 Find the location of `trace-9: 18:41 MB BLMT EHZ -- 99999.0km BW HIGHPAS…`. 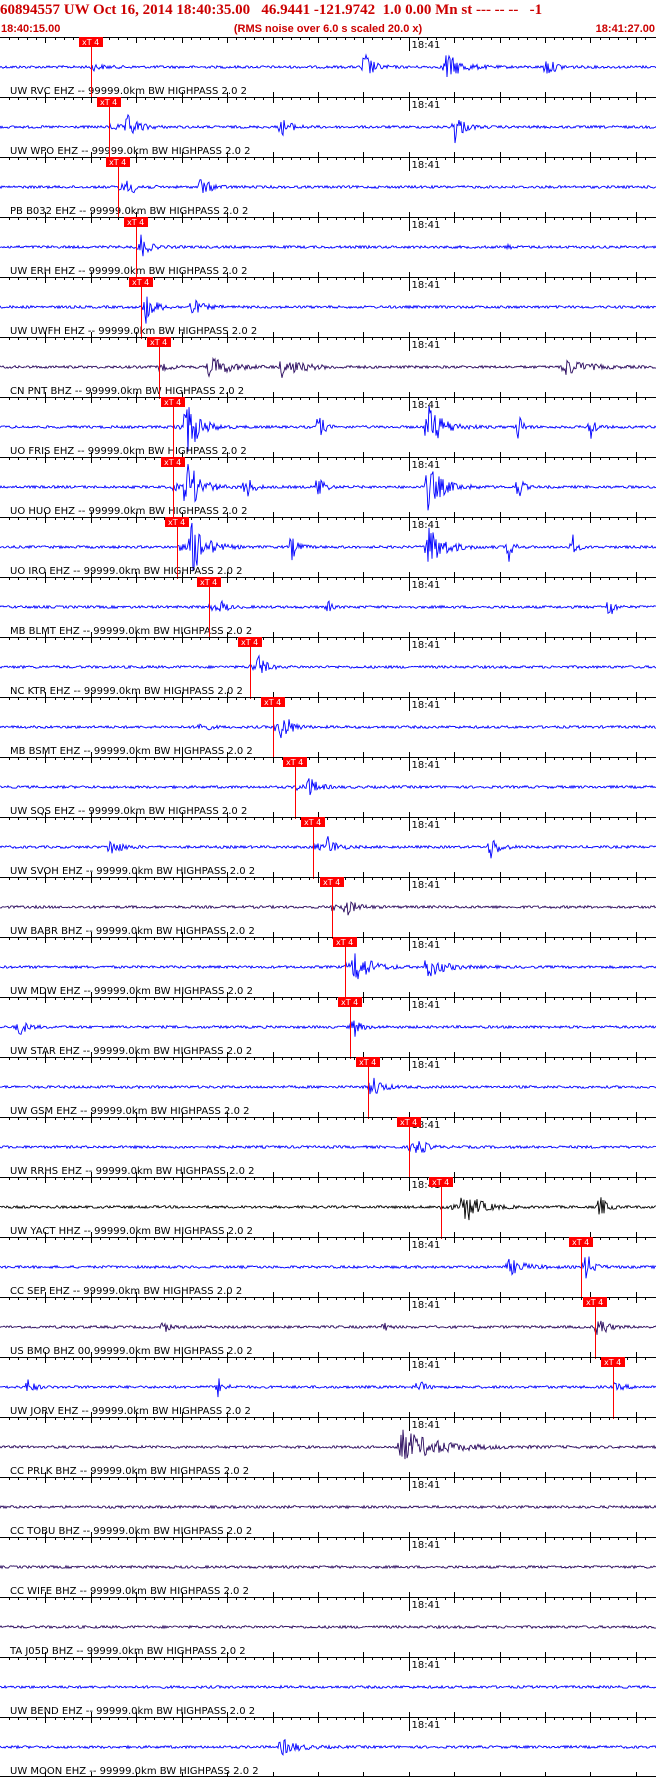

trace-9: 18:41 MB BLMT EHZ -- 99999.0km BW HIGHPAS… is located at coordinates (328, 608).